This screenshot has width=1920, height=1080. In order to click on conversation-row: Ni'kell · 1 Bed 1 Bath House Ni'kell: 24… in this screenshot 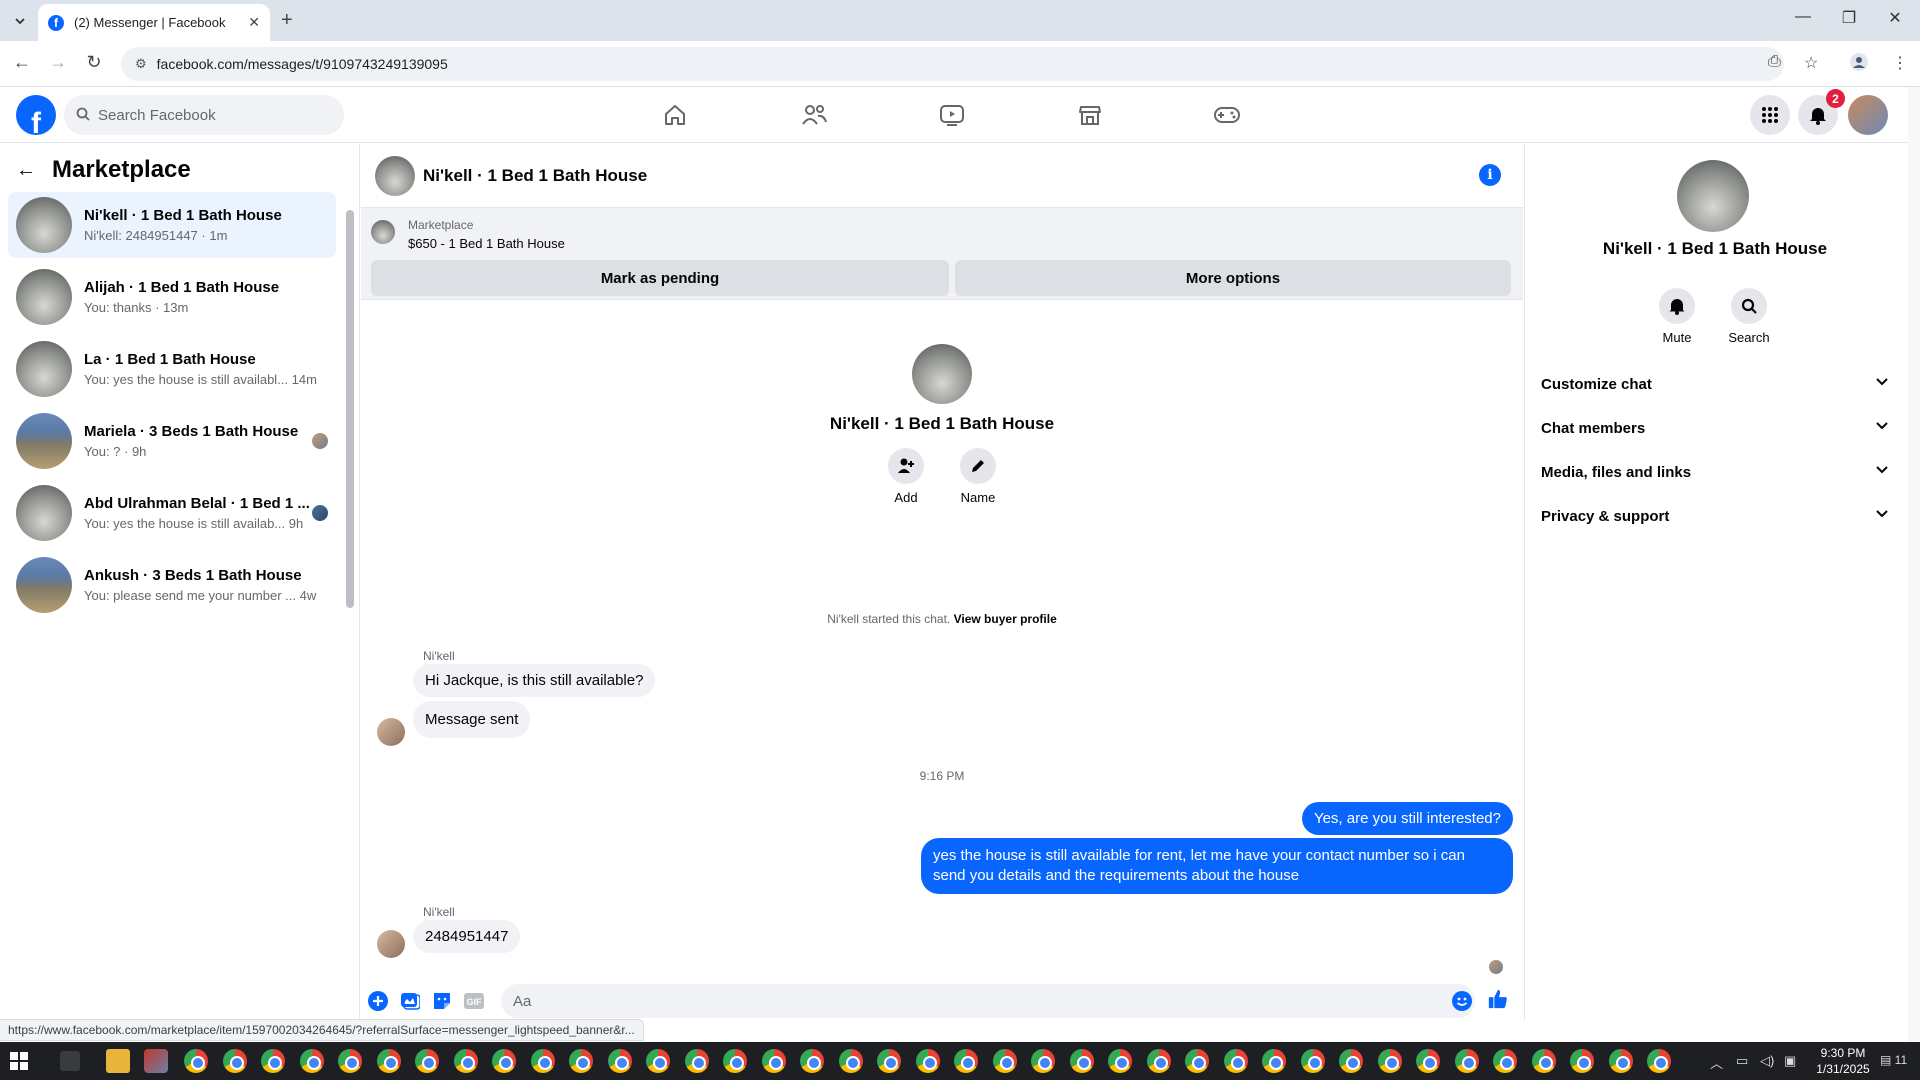, I will do `click(172, 225)`.